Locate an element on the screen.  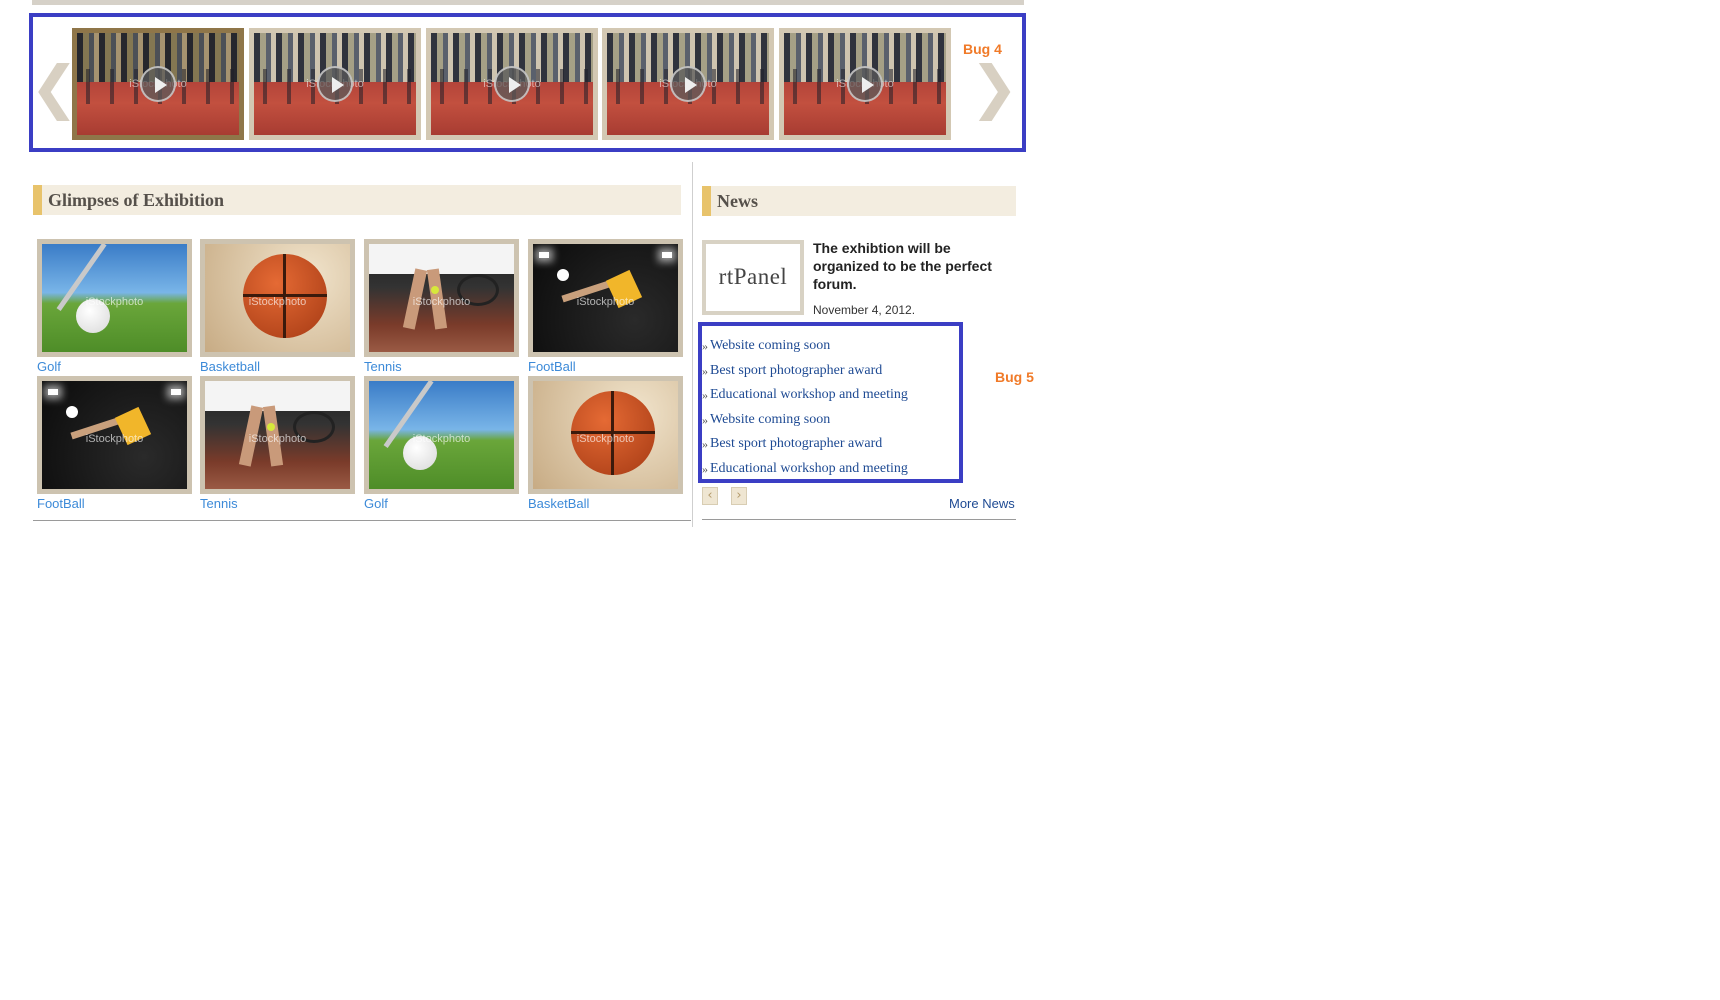
top-divider is located at coordinates (528, 2).